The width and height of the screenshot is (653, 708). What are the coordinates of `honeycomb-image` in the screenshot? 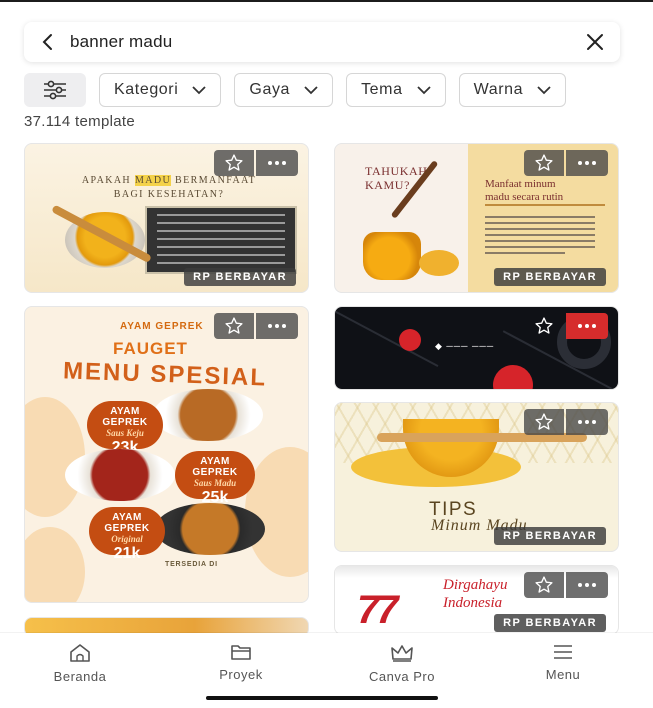 It's located at (439, 263).